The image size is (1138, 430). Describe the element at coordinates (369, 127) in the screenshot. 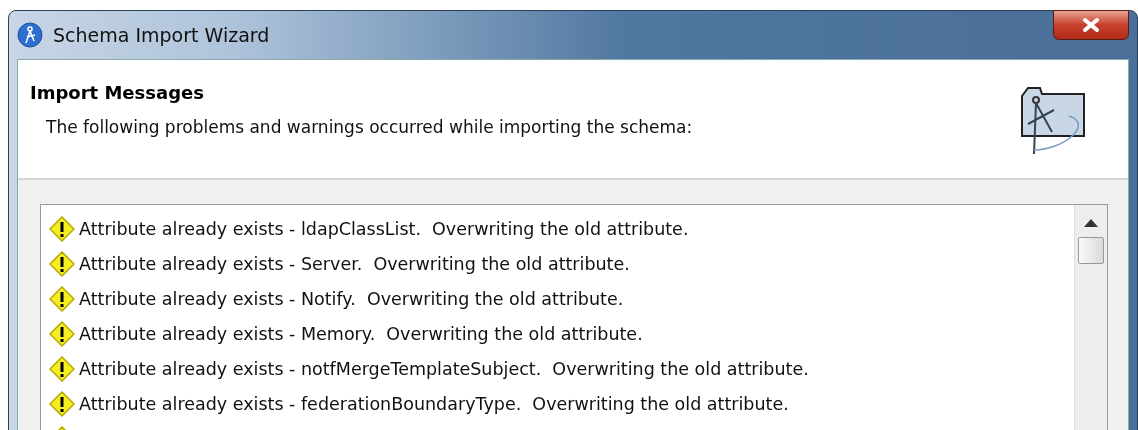

I see `page-description: The following problems and warnings occurred while importing the schema:` at that location.